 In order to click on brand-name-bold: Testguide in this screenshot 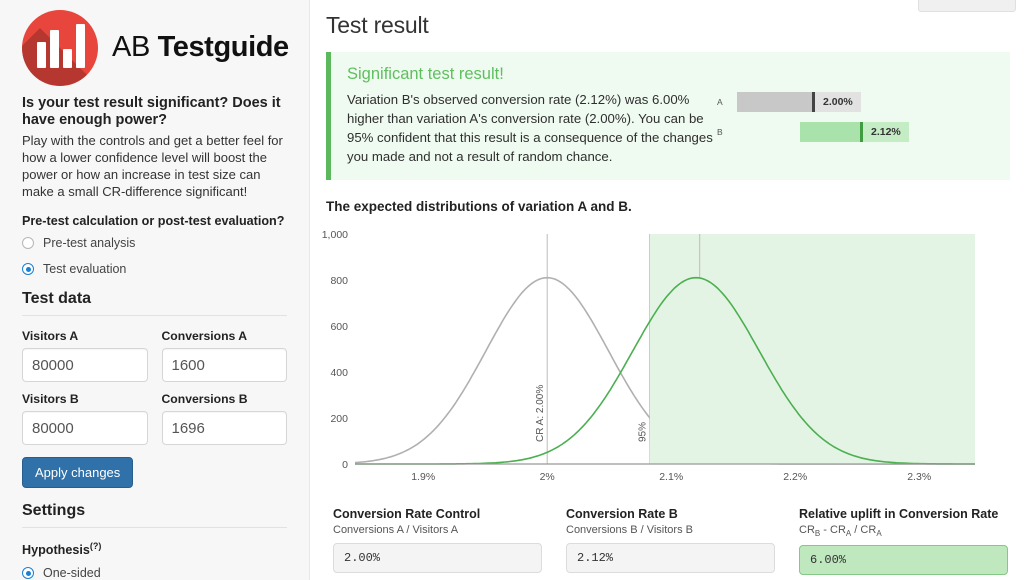, I will do `click(223, 47)`.